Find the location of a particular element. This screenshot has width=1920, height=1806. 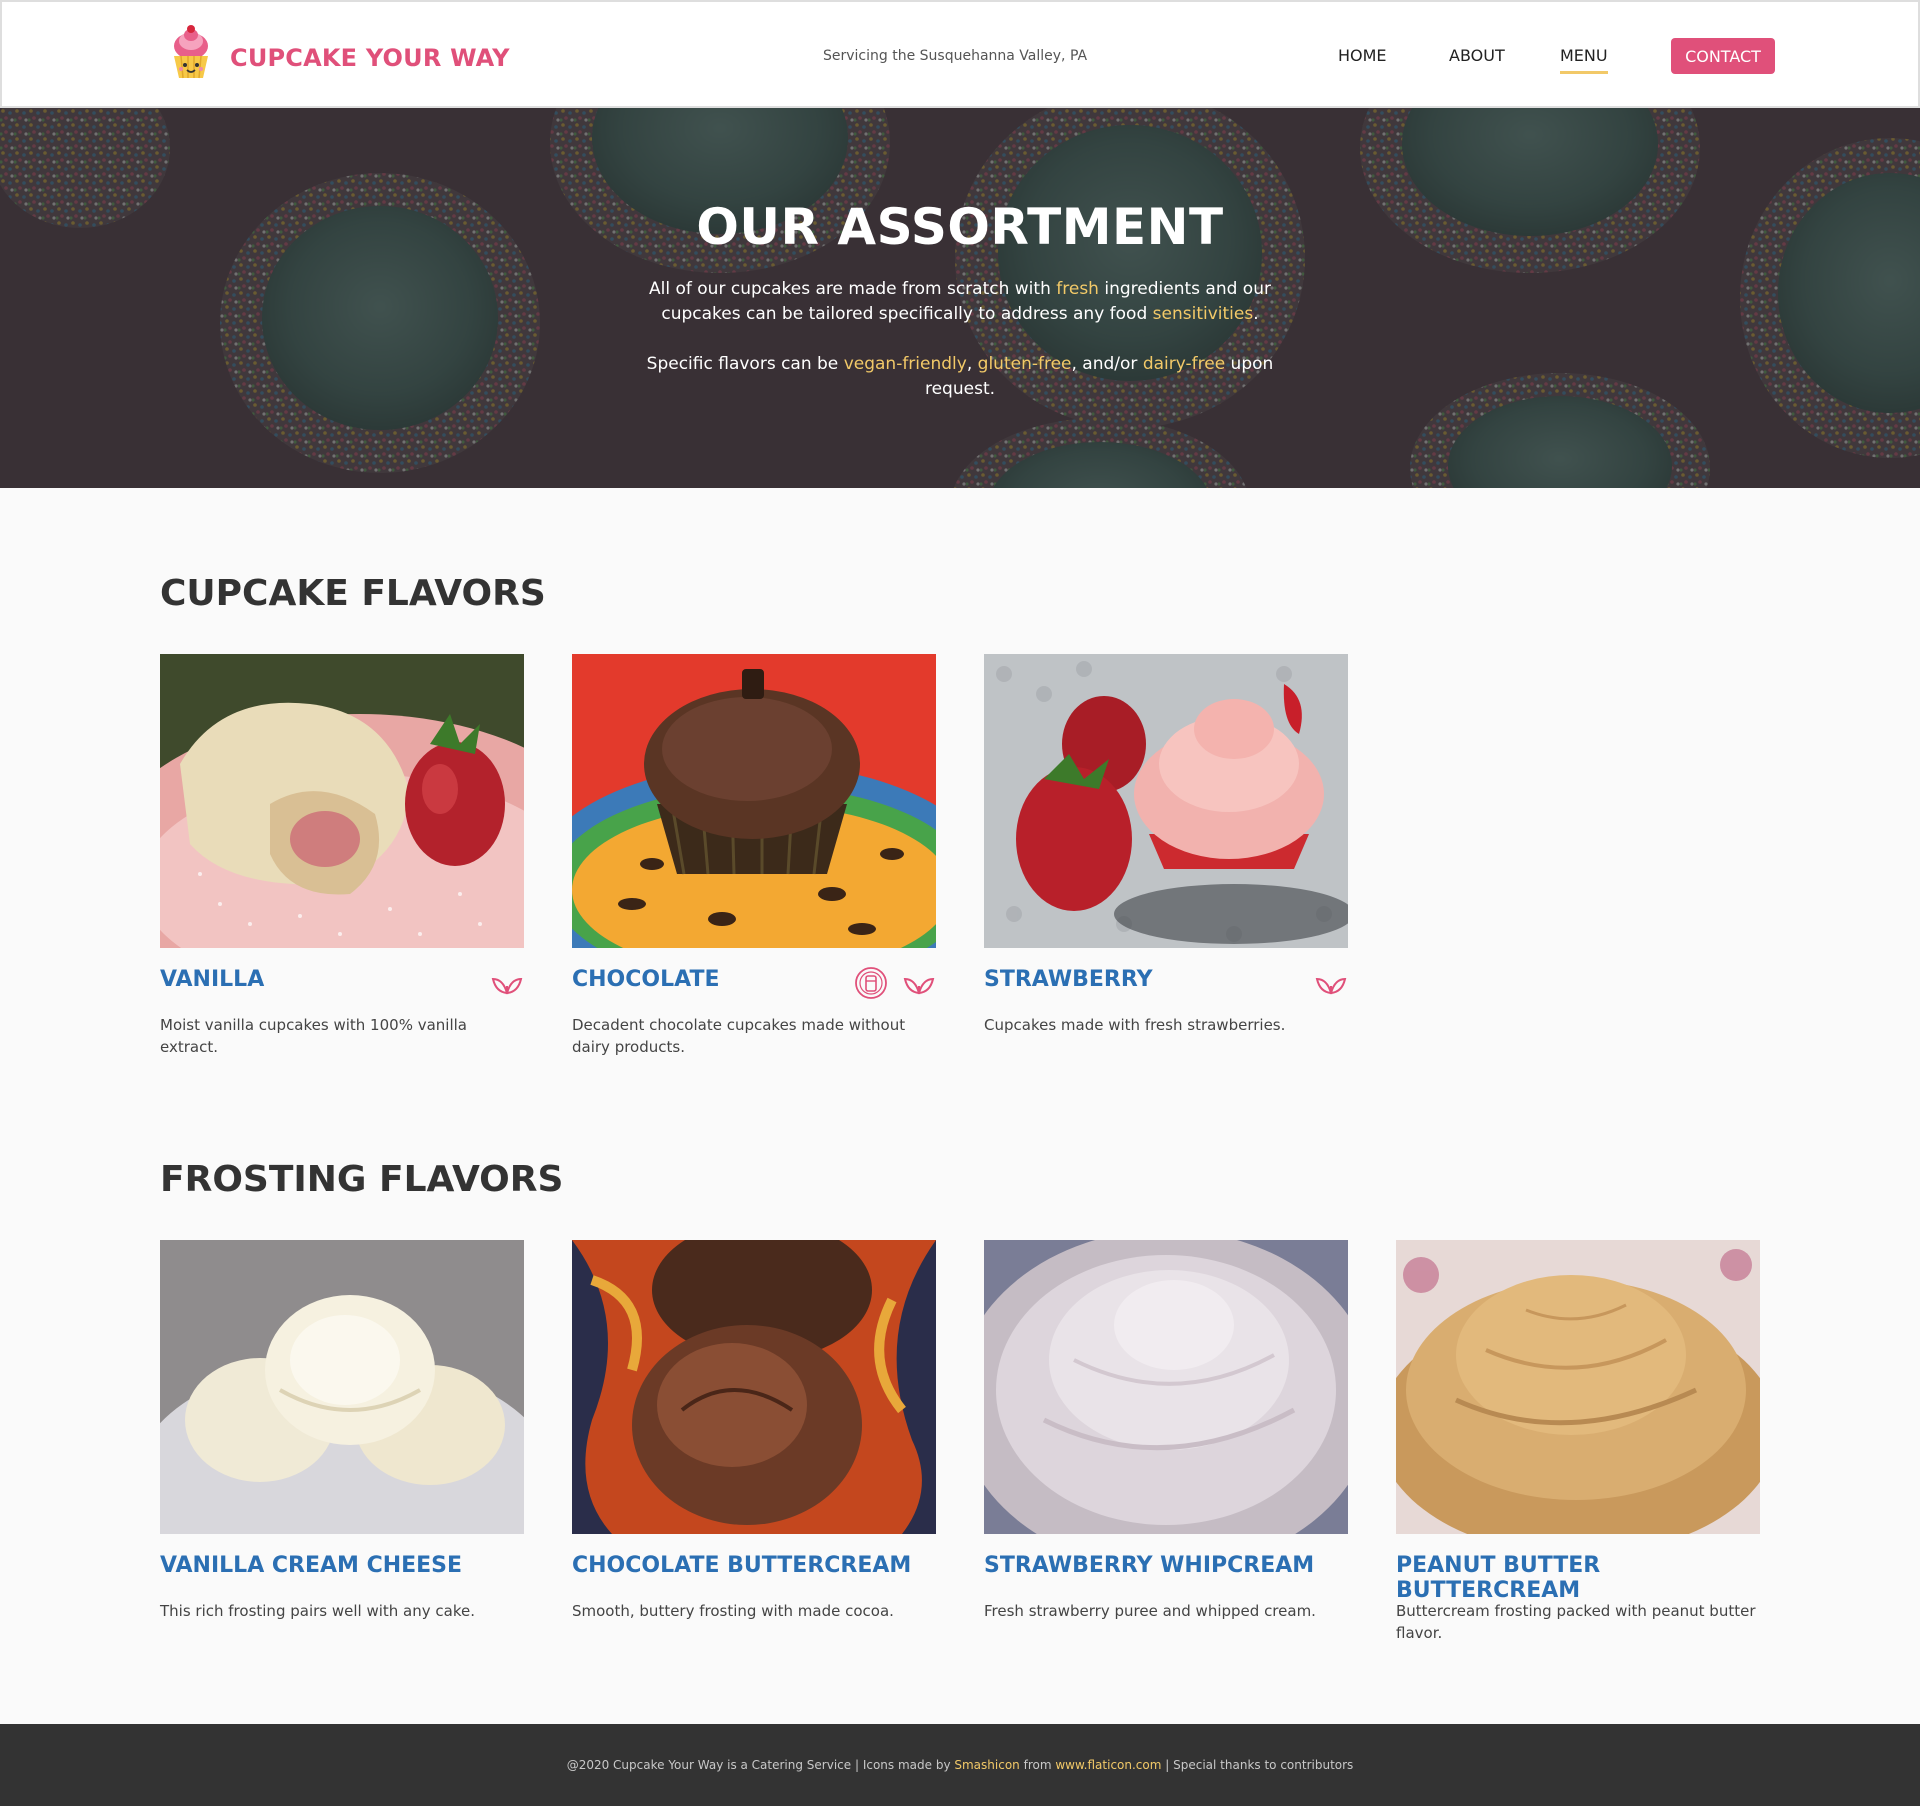

flavor-name: STRAWBERRY WHIPCREAM is located at coordinates (1149, 1565).